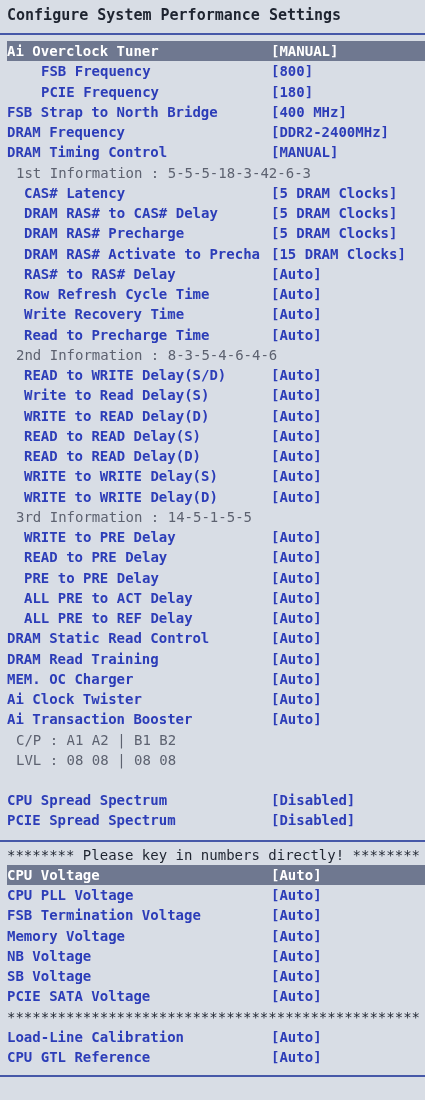 Image resolution: width=425 pixels, height=1100 pixels. Describe the element at coordinates (147, 355) in the screenshot. I see `info-text: 2nd Information : 8-3-5-4-6-4-6` at that location.